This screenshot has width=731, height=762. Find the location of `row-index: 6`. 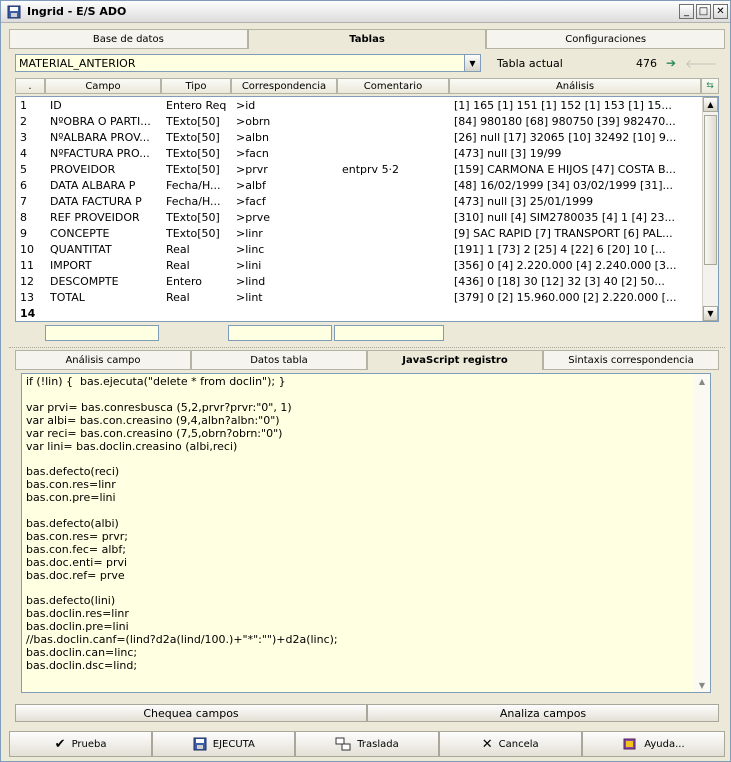

row-index: 6 is located at coordinates (31, 185).